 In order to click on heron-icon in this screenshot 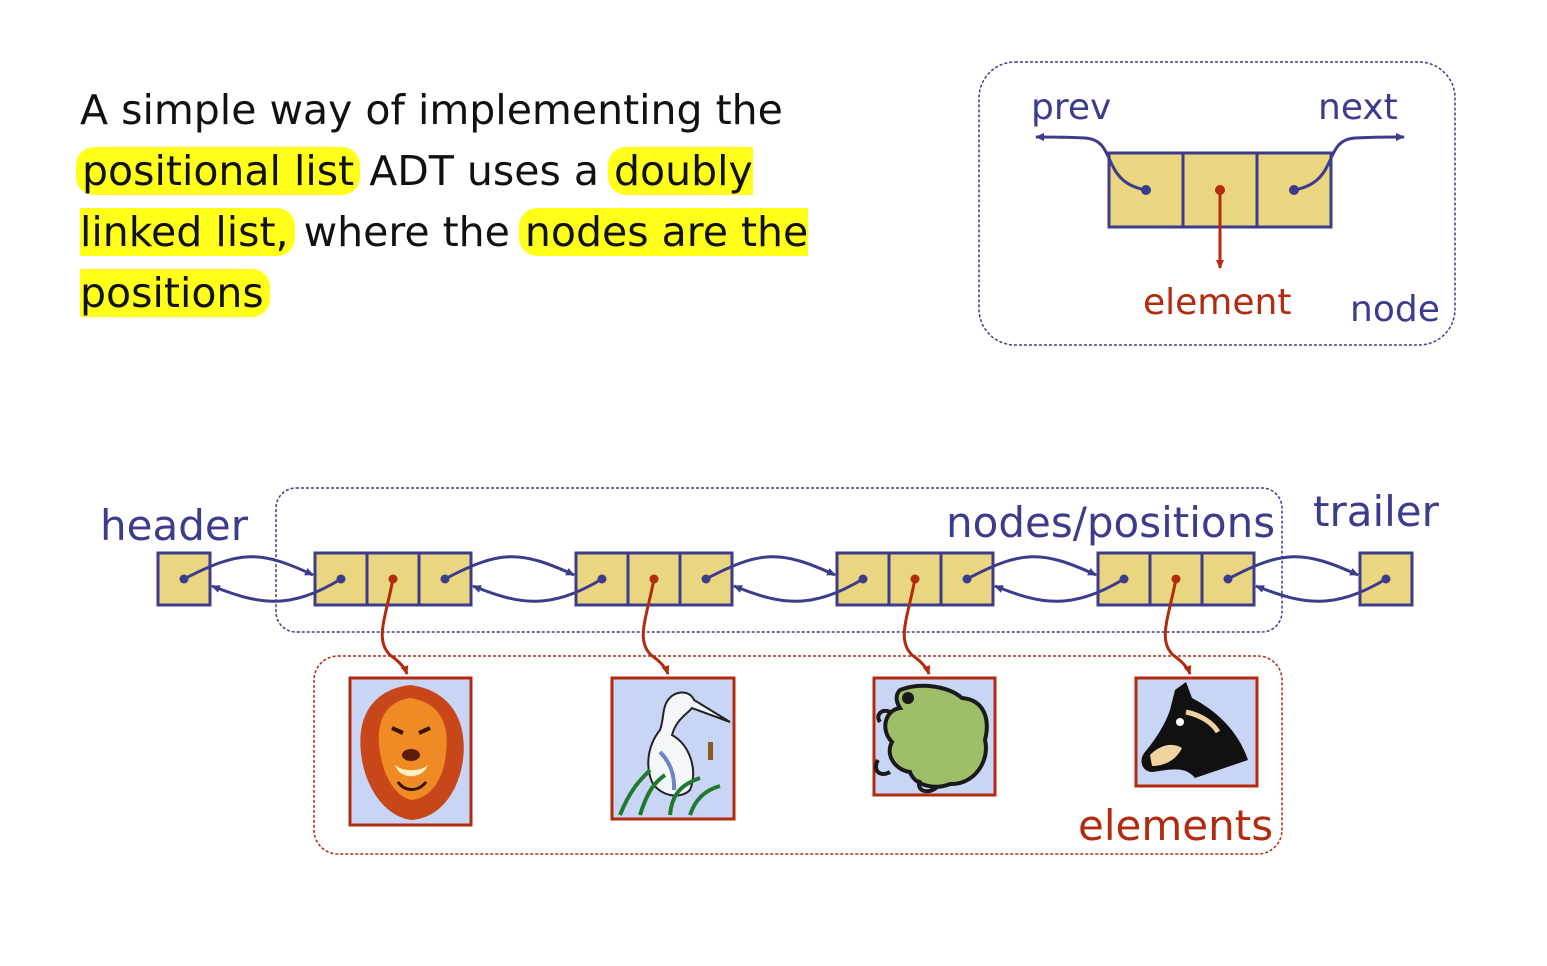, I will do `click(673, 748)`.